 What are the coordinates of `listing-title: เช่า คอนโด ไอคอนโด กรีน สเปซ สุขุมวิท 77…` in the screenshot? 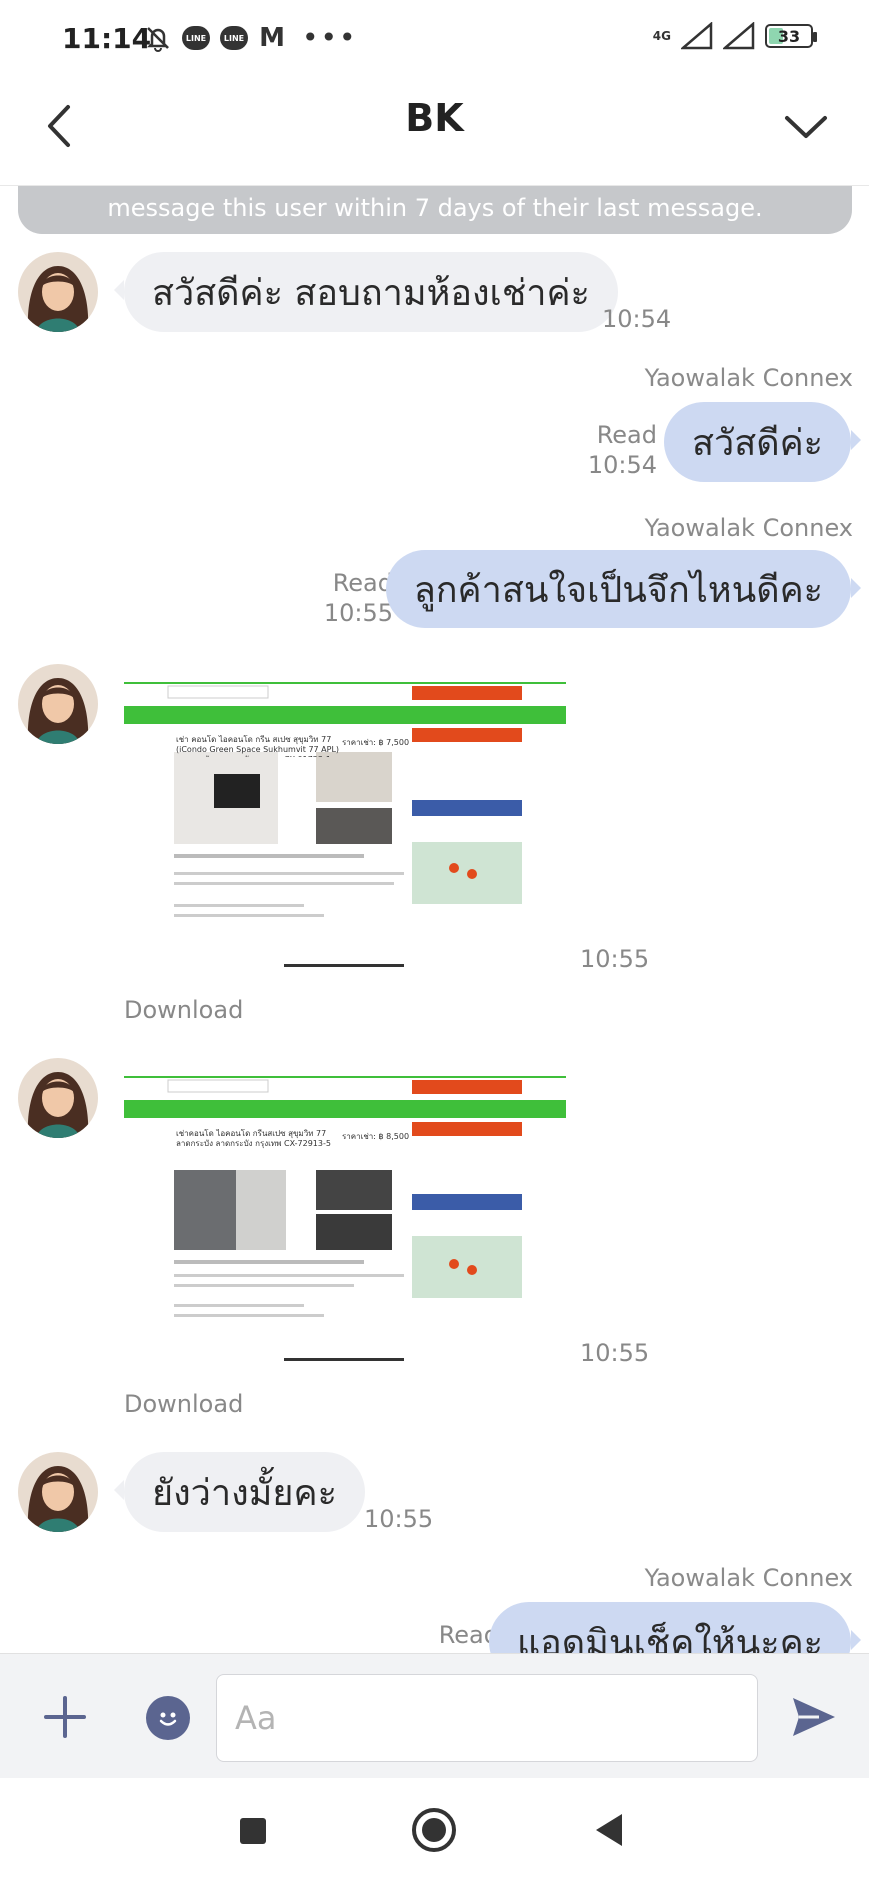 It's located at (258, 746).